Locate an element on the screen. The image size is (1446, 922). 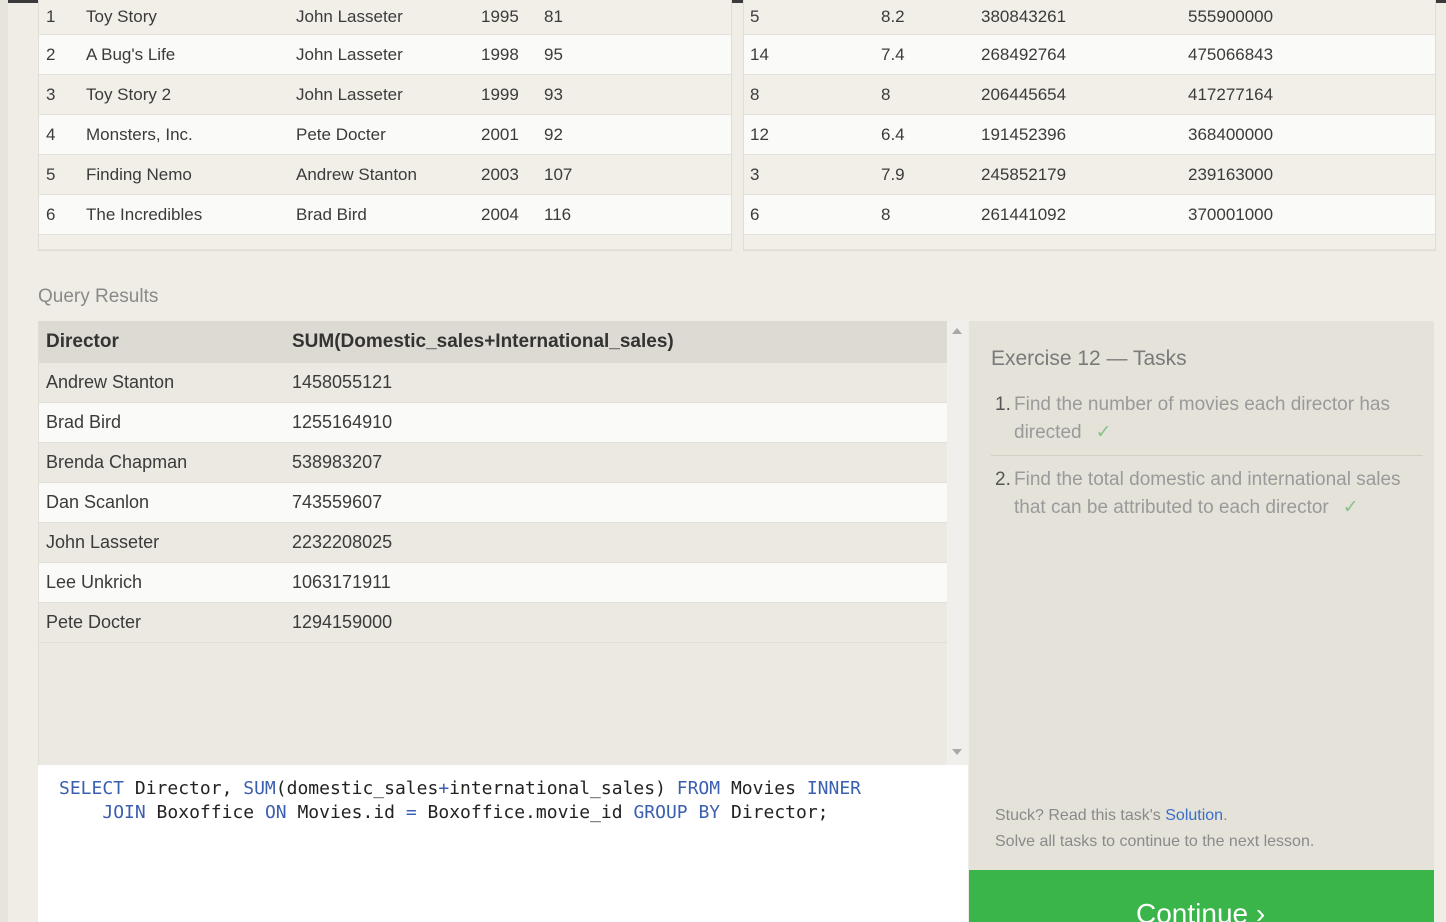
task-number: 2. is located at coordinates (1003, 479).